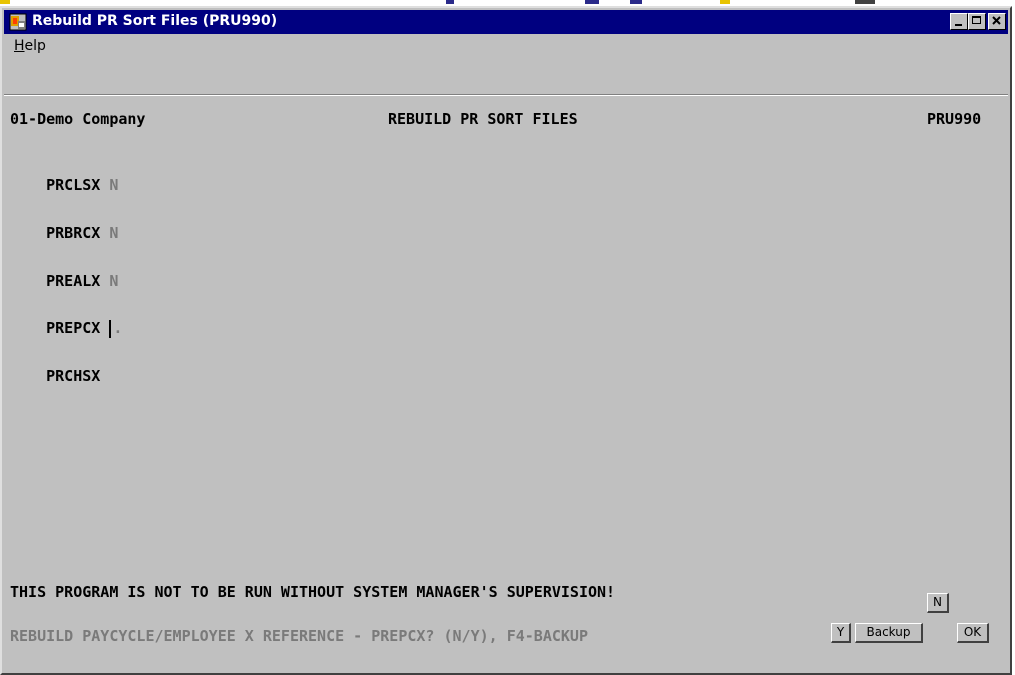  I want to click on title-bar: Rebuild PR Sort Files (PRU990), so click(506, 22).